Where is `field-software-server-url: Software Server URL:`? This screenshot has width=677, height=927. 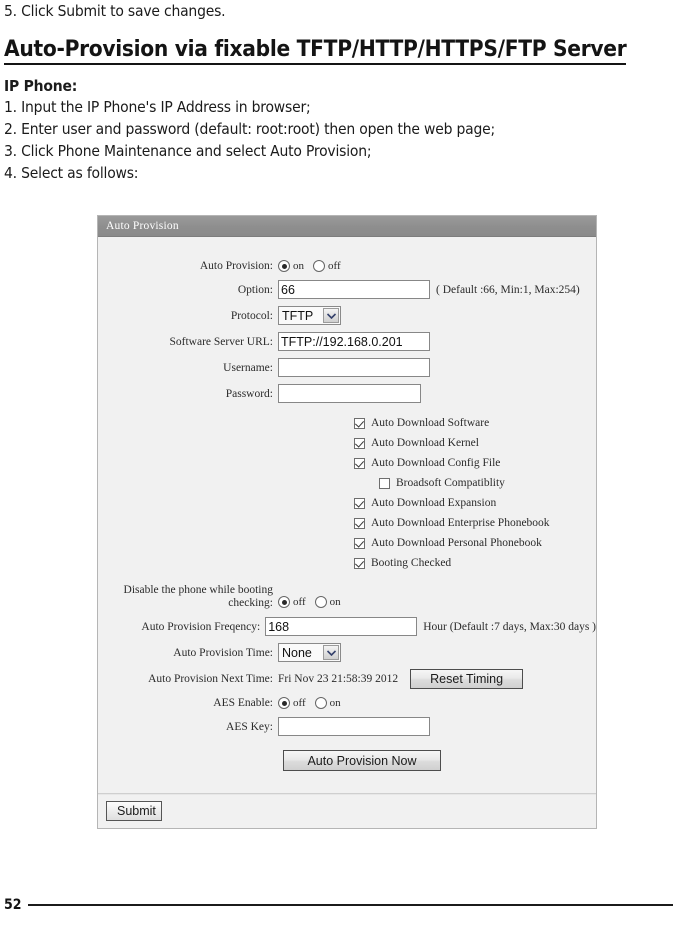
field-software-server-url: Software Server URL: is located at coordinates (347, 341).